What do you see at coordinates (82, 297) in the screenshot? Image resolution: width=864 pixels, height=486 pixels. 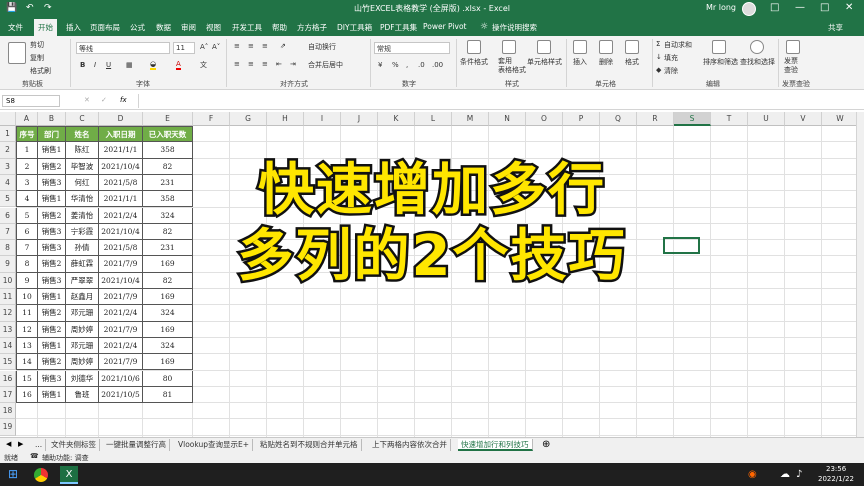 I see `table-cell: 赵鑫月` at bounding box center [82, 297].